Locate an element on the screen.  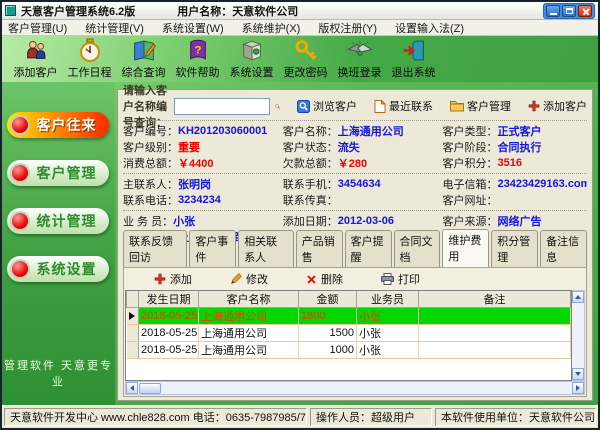
shift-login-icon is located at coordinates (359, 49).